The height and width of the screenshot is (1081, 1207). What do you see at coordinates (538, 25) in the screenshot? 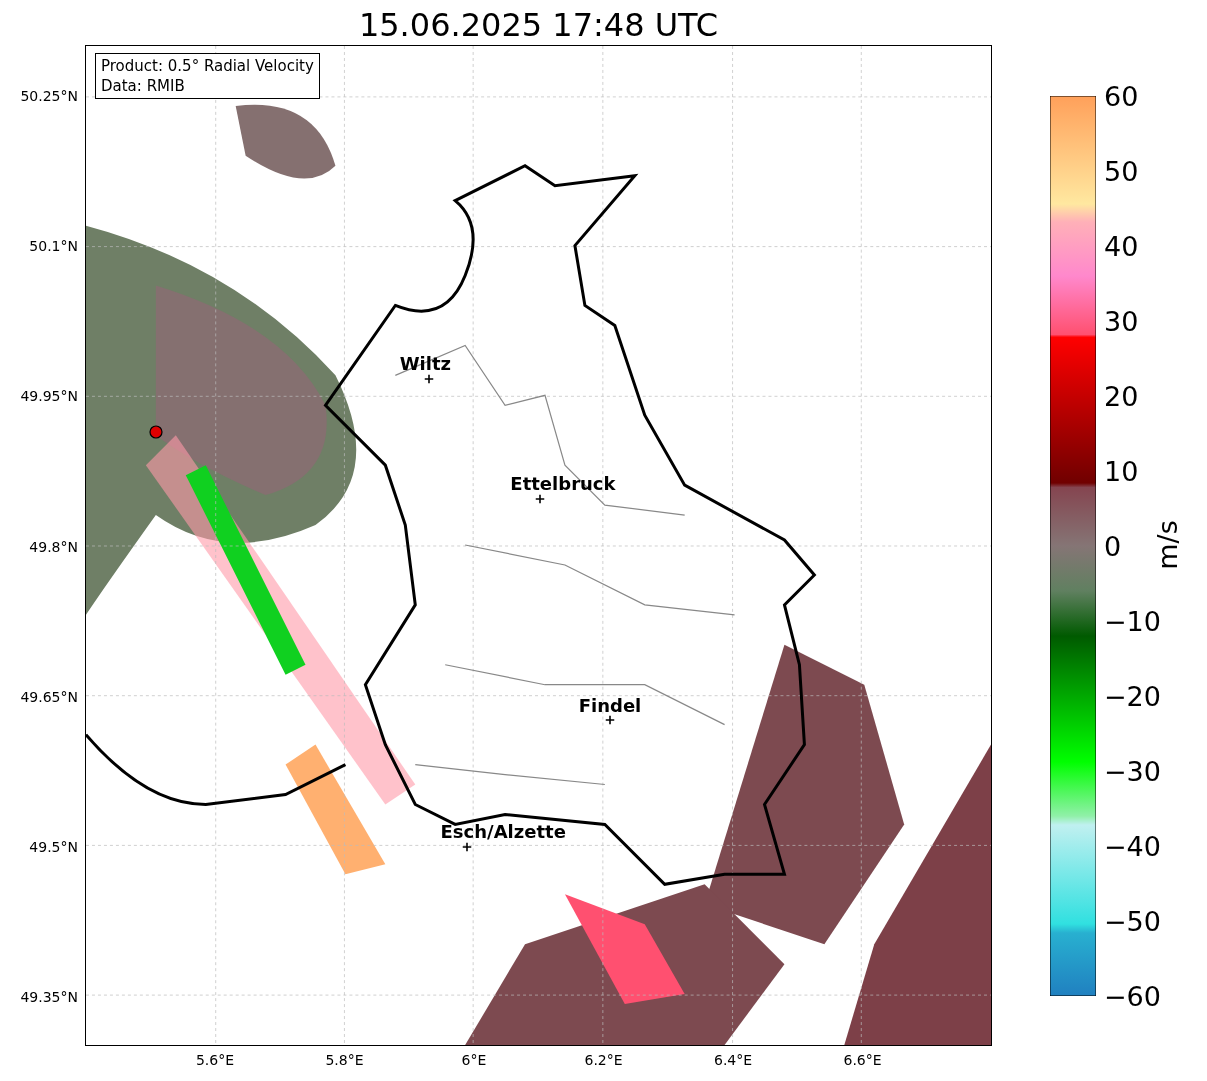
I see `chart-title: 15.06.2025 17:48 UTC` at bounding box center [538, 25].